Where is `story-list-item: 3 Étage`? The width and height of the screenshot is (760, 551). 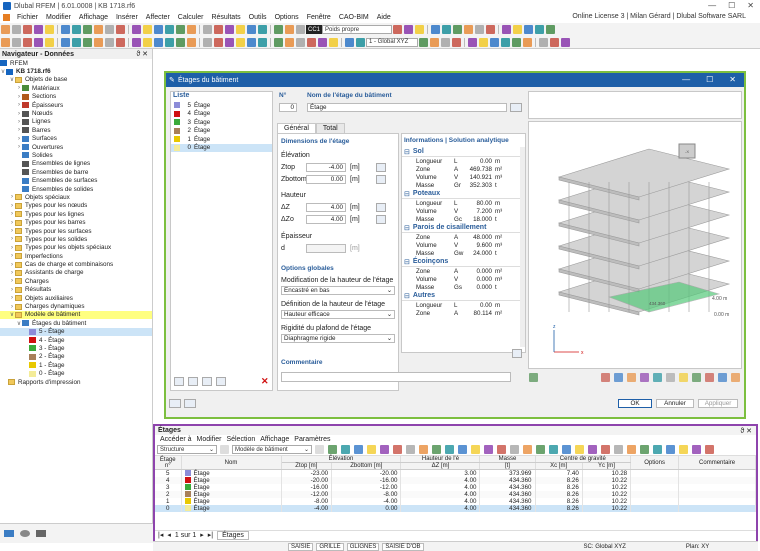
story-list-item: 3 Étage is located at coordinates (221, 122).